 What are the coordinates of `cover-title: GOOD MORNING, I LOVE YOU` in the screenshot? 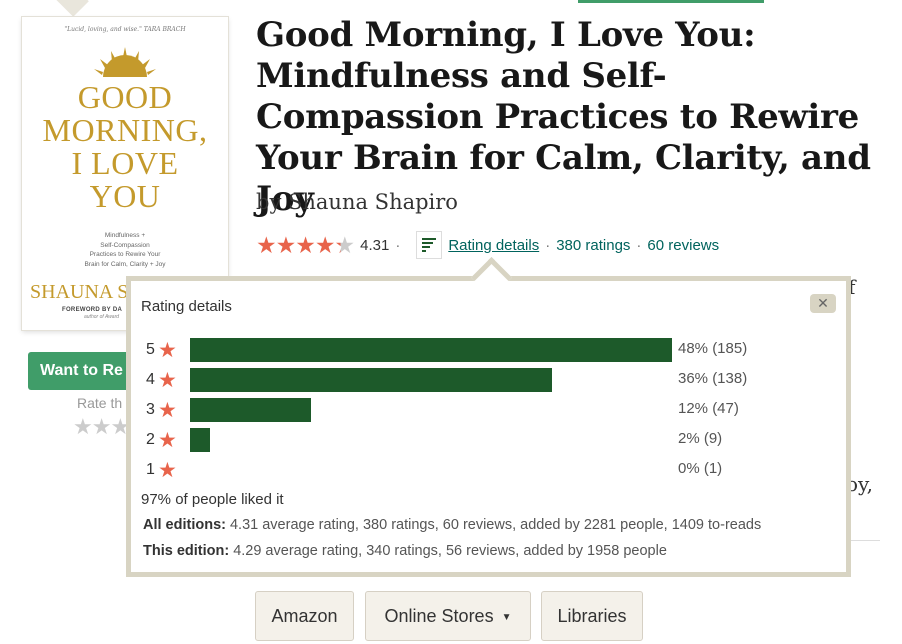 It's located at (125, 147).